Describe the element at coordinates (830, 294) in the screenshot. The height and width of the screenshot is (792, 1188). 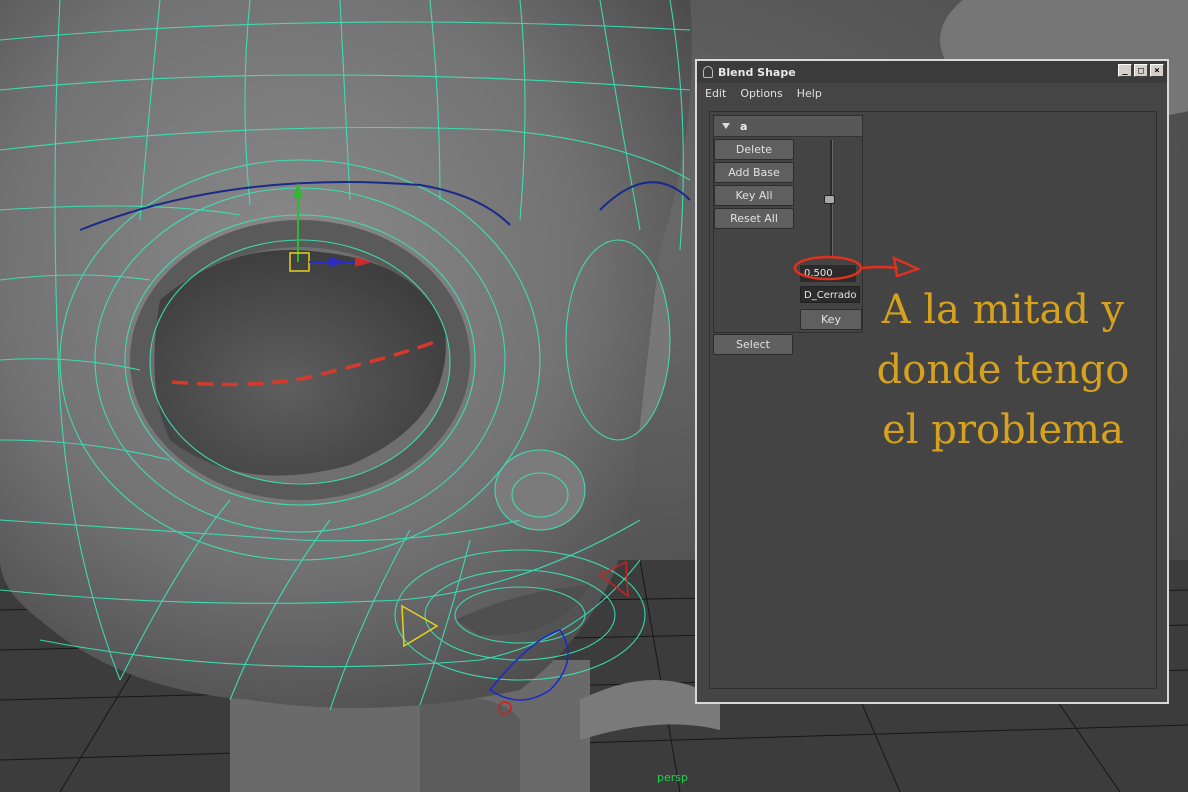
I see `target-name-label: D_Cerrado` at that location.